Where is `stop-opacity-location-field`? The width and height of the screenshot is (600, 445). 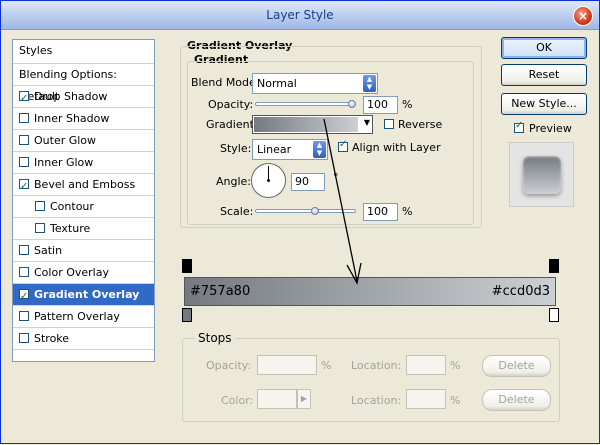
stop-opacity-location-field is located at coordinates (426, 365).